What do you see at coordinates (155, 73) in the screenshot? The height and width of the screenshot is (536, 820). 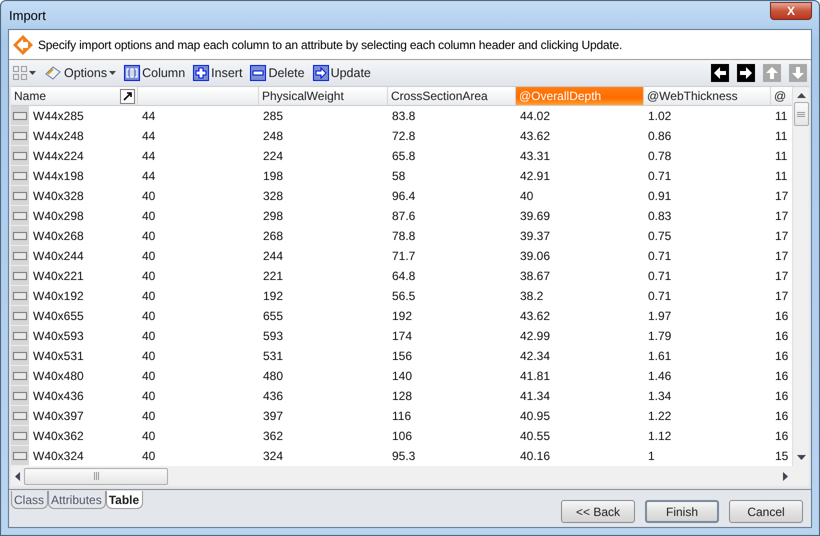 I see `column-button: Column` at bounding box center [155, 73].